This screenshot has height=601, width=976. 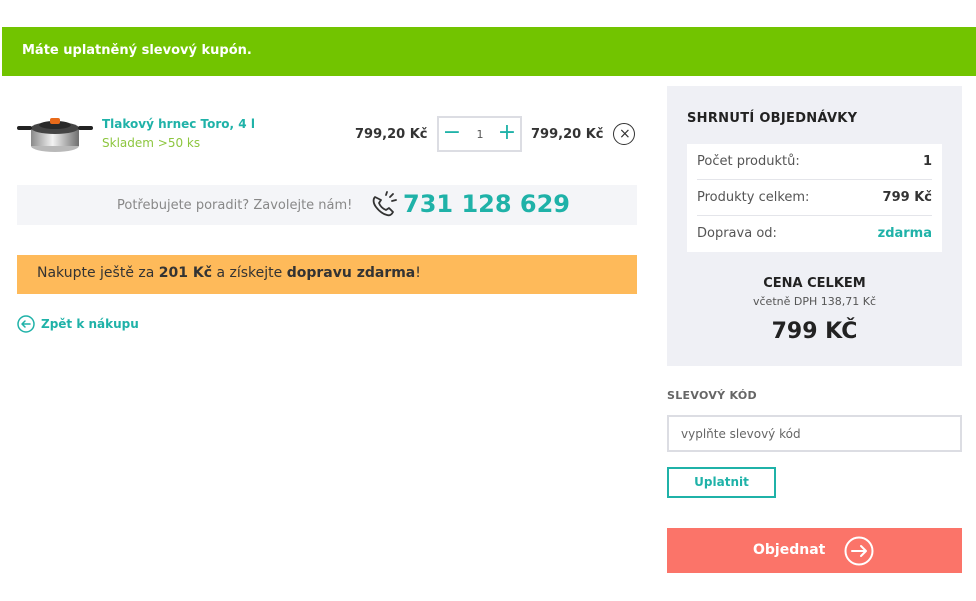 What do you see at coordinates (814, 433) in the screenshot?
I see `discount-code-input` at bounding box center [814, 433].